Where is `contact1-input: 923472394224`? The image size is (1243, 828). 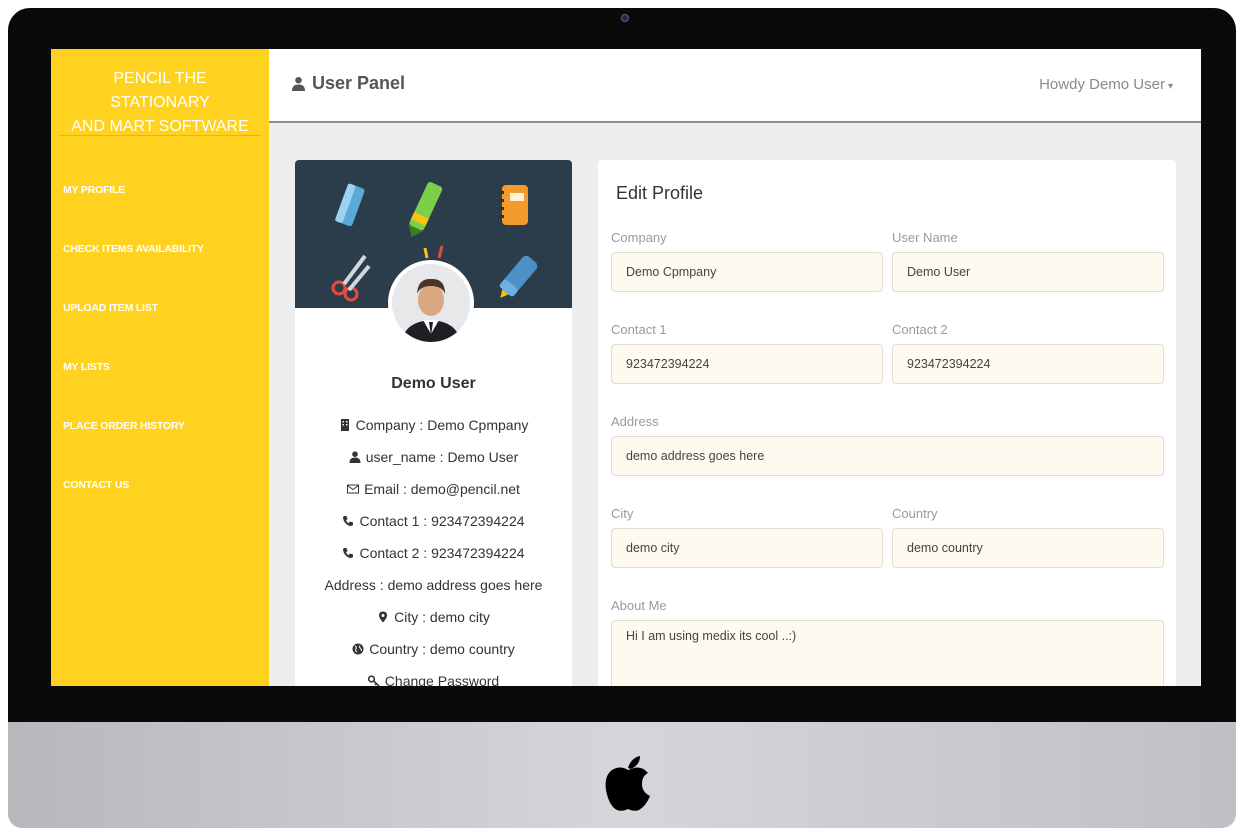
contact1-input: 923472394224 is located at coordinates (747, 364).